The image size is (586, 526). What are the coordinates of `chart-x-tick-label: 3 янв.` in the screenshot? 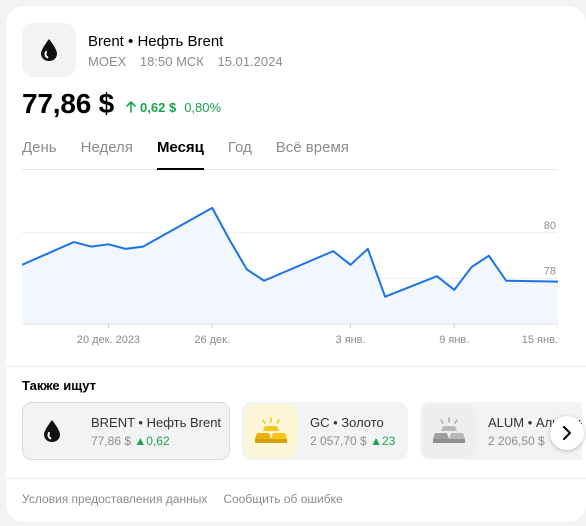 It's located at (350, 340).